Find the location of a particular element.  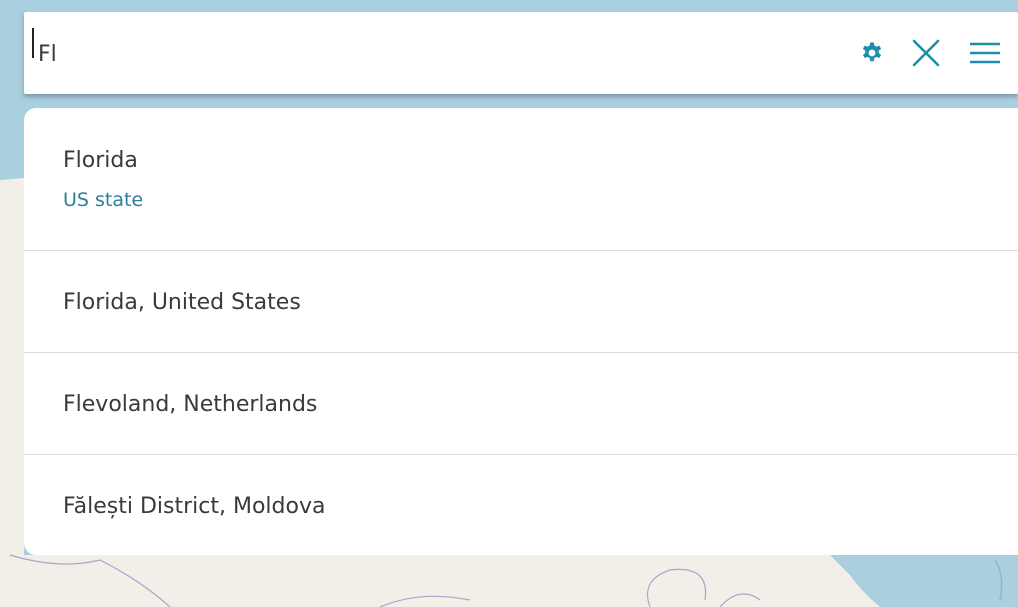

result-title: Flevoland, Netherlands is located at coordinates (190, 404).